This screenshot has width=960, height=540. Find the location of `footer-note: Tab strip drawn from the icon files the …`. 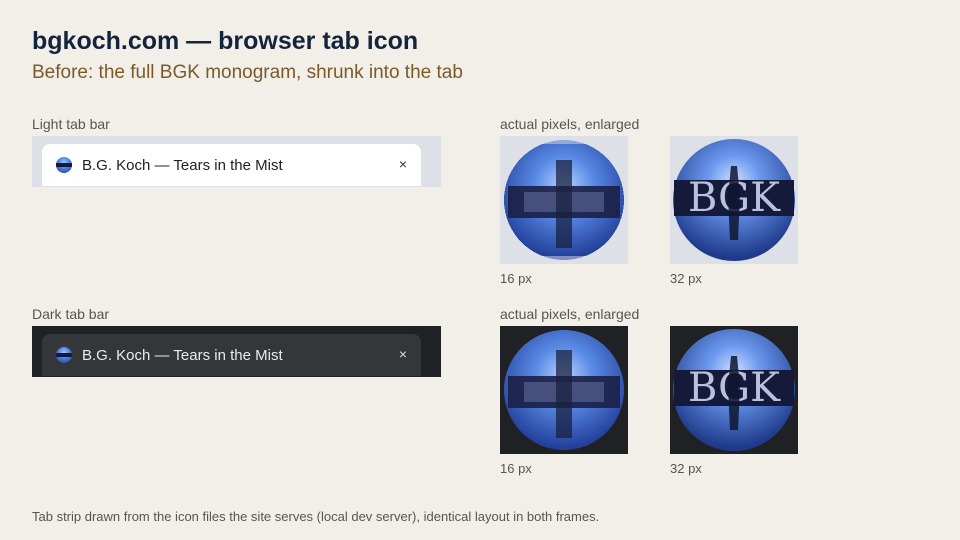

footer-note: Tab strip drawn from the icon files the … is located at coordinates (316, 516).